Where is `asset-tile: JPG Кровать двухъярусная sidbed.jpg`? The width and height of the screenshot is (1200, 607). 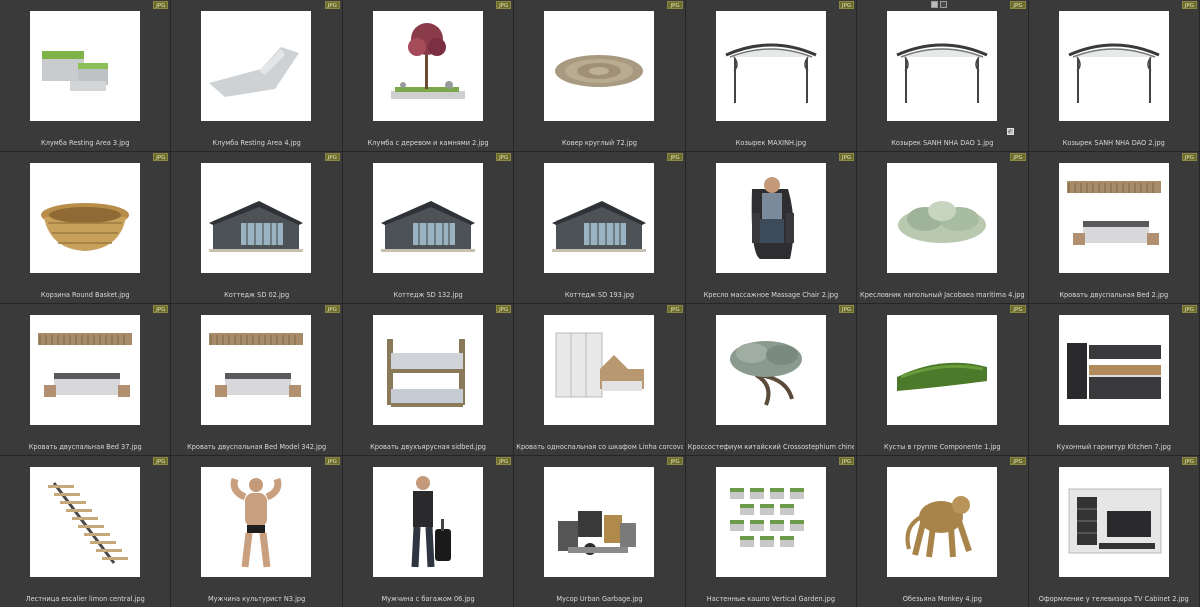 asset-tile: JPG Кровать двухъярусная sidbed.jpg is located at coordinates (428, 380).